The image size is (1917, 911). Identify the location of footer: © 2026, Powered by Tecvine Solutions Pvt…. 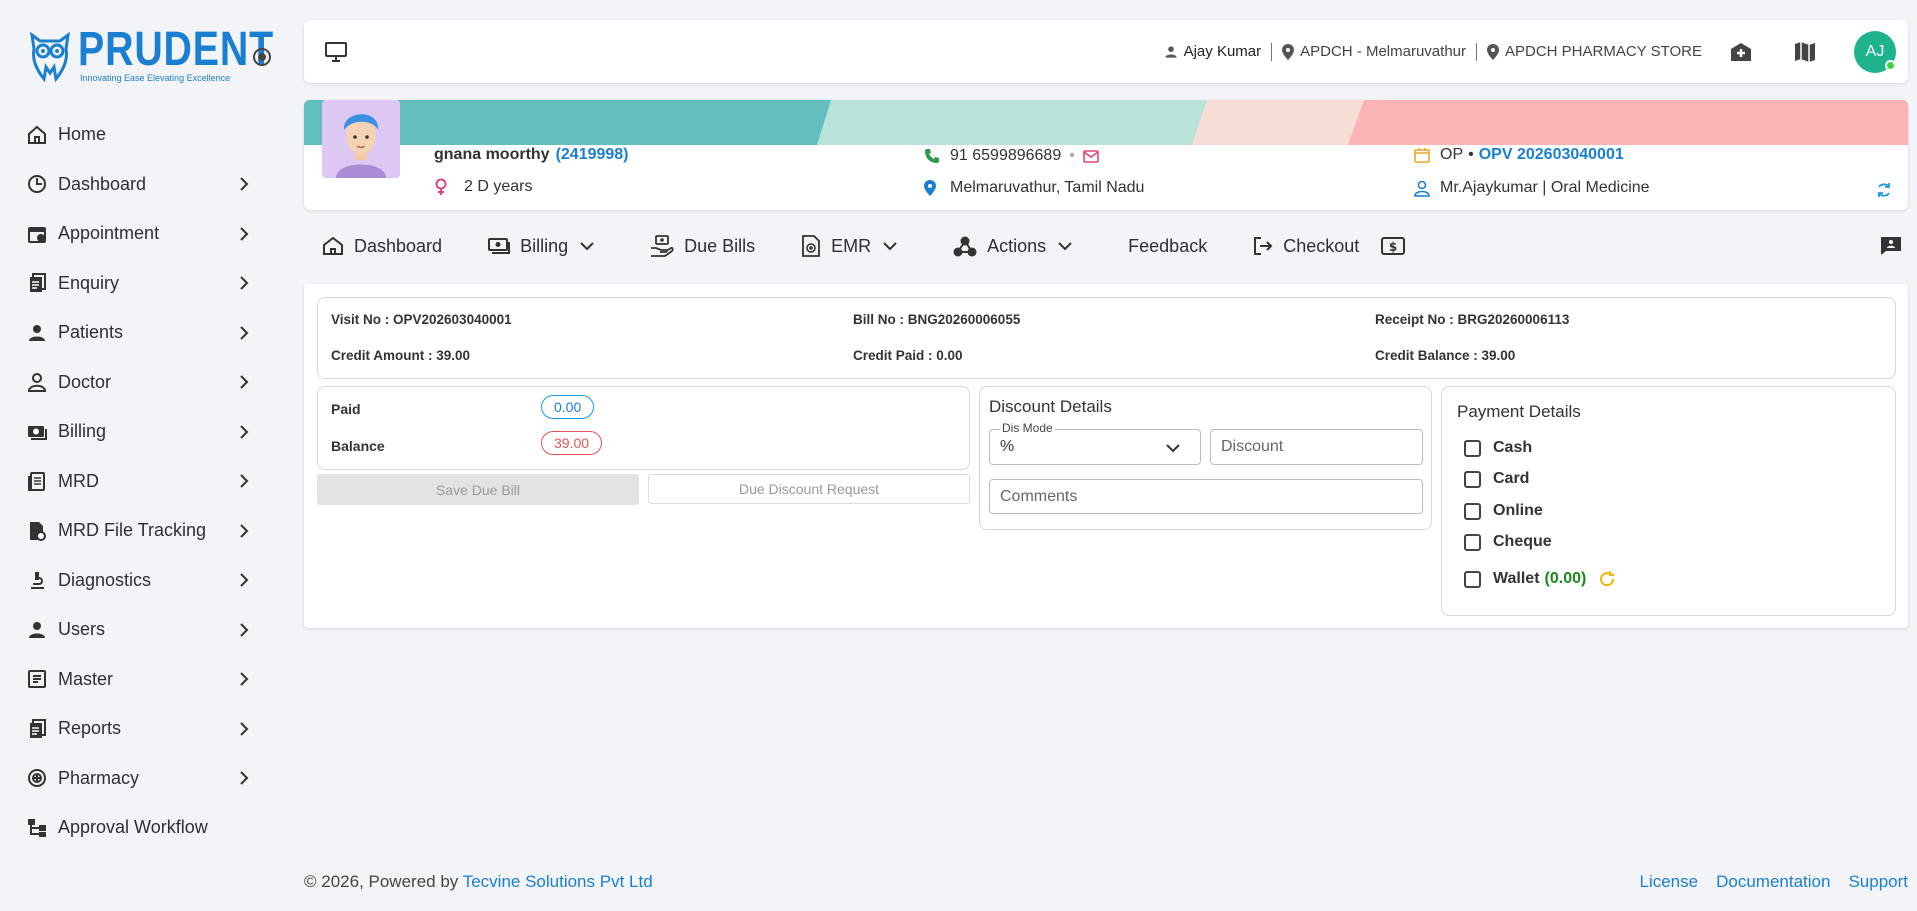
(1106, 882).